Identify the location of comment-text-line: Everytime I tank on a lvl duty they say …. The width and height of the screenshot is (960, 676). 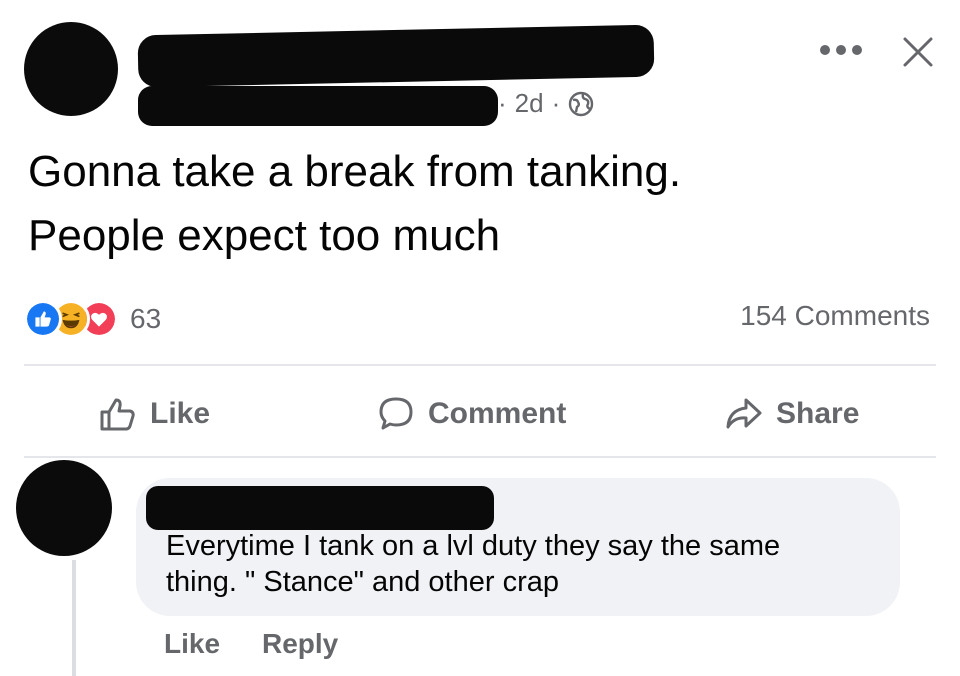
(473, 546).